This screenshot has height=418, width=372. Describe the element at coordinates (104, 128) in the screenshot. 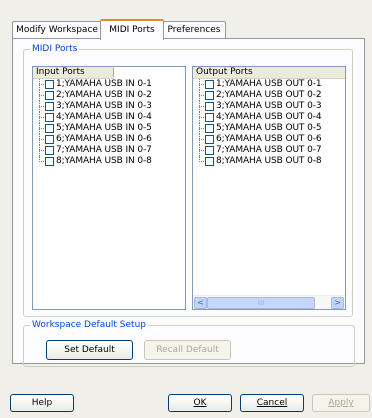

I see `input-port-label: 5;YAMAHA USB IN 0-5` at that location.